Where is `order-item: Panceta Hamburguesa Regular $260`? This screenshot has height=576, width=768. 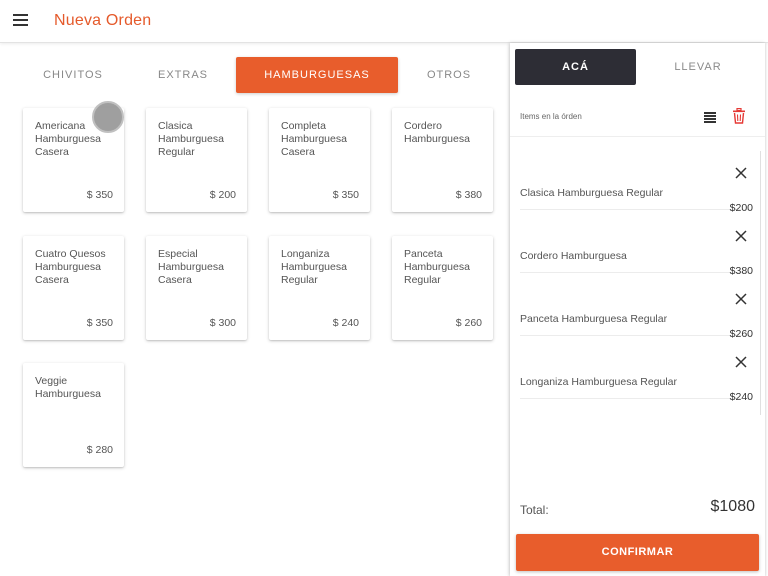 order-item: Panceta Hamburguesa Regular $260 is located at coordinates (636, 306).